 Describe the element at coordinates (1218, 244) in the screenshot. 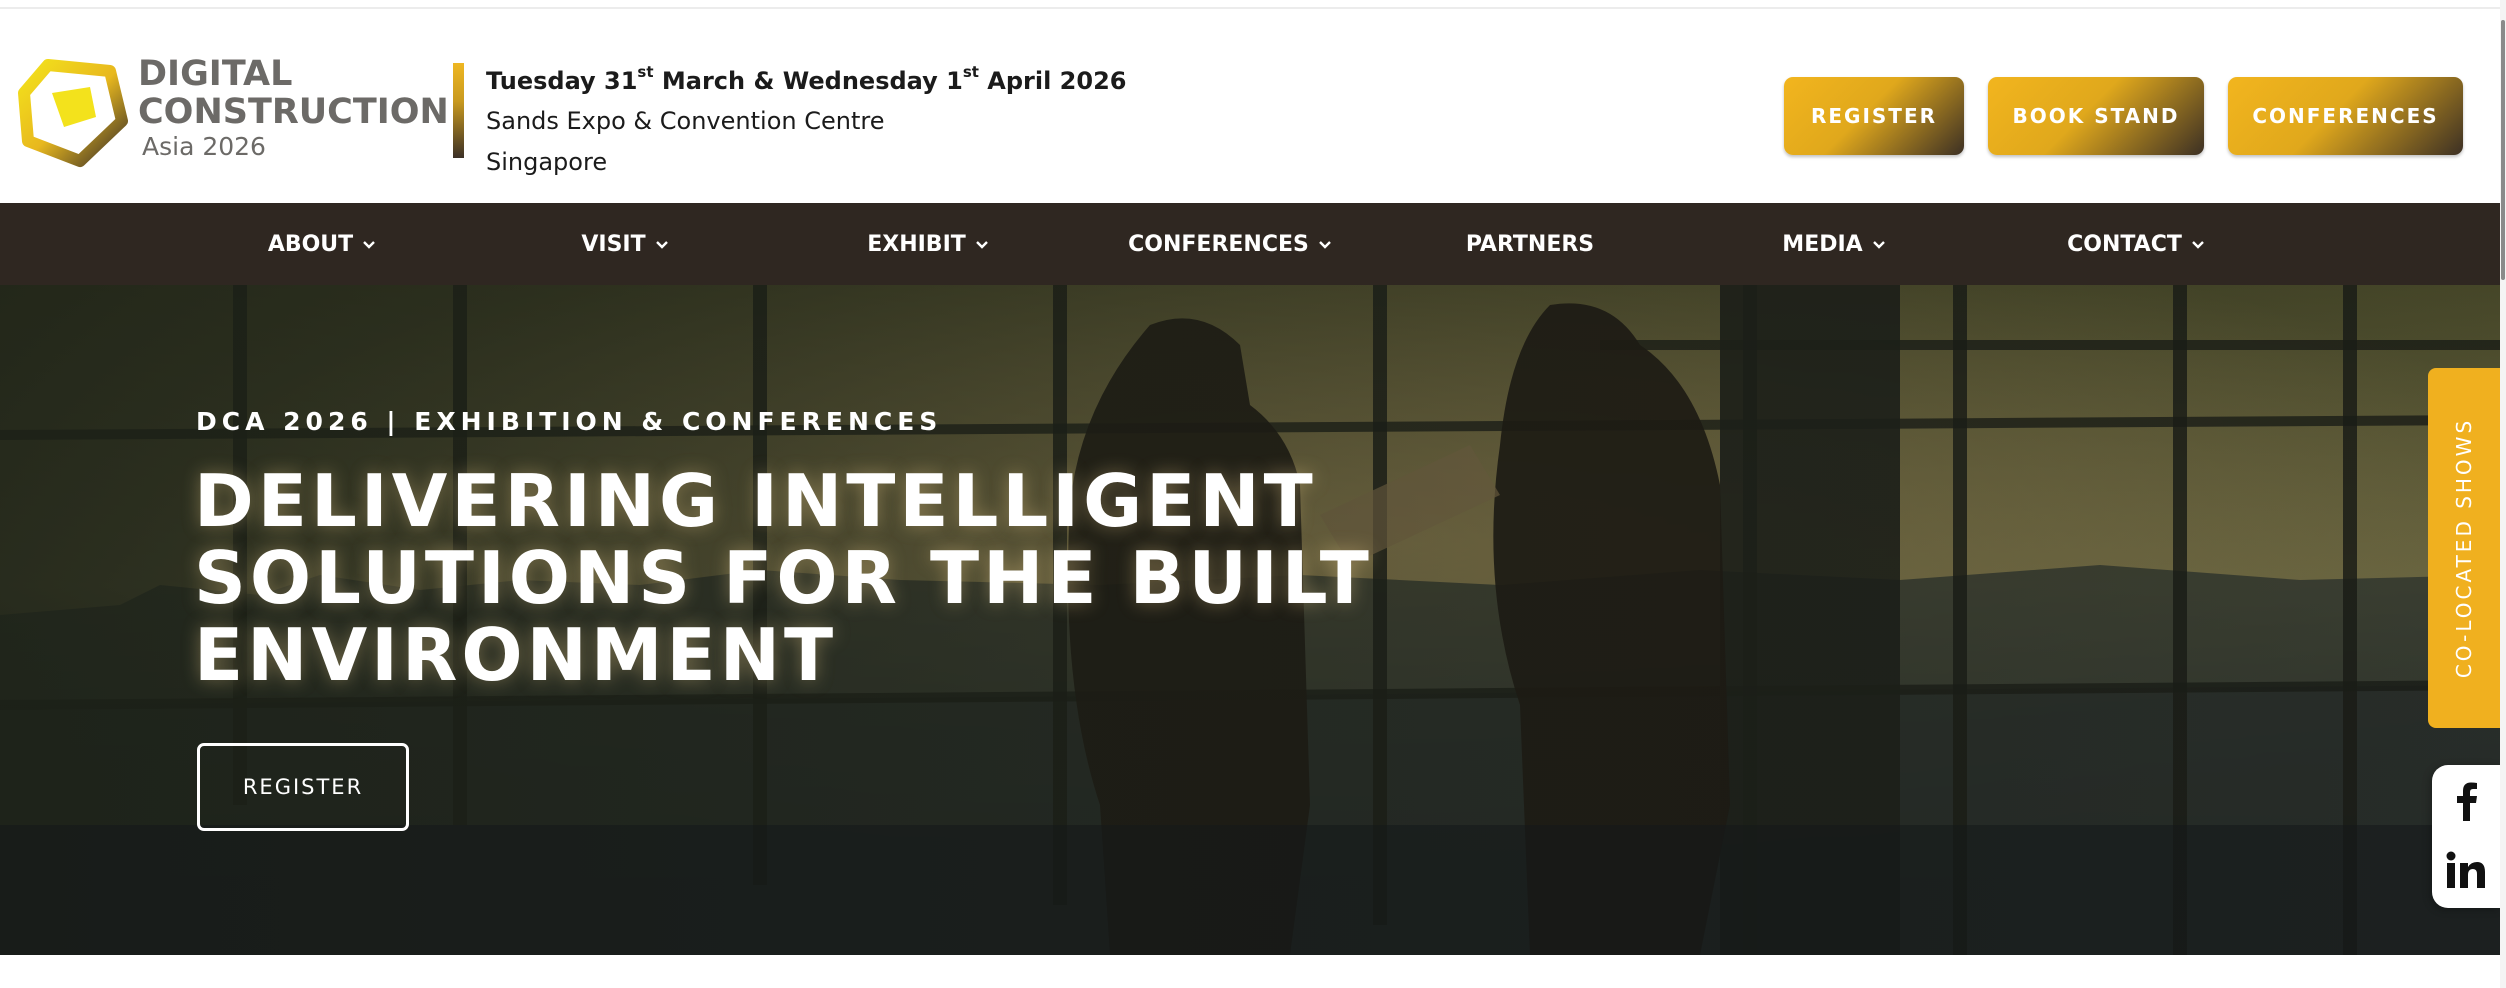

I see `nav-label-conferences: CONFERENCES` at that location.